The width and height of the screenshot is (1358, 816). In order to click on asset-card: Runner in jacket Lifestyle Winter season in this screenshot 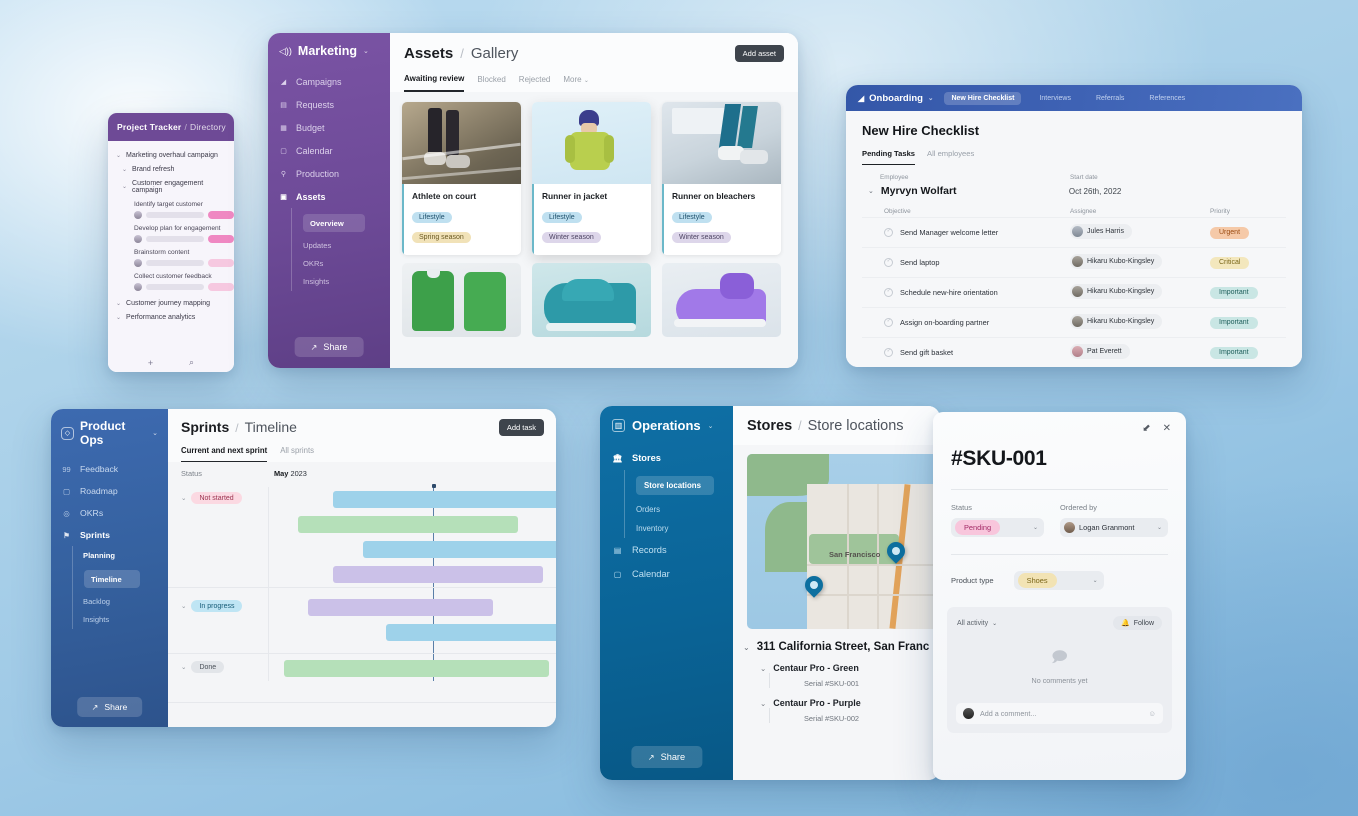, I will do `click(591, 178)`.